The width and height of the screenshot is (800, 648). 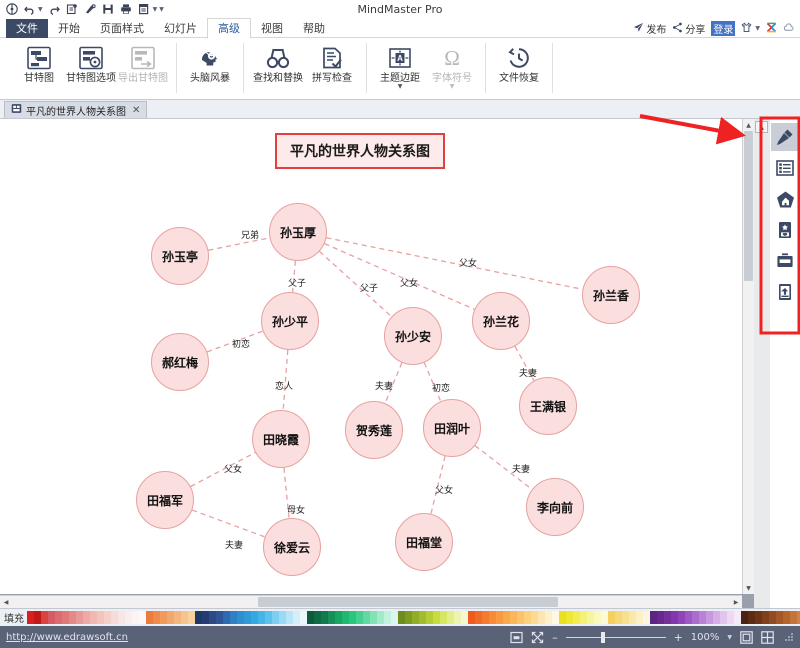 What do you see at coordinates (611, 295) in the screenshot?
I see `diagram-node: 孙兰香` at bounding box center [611, 295].